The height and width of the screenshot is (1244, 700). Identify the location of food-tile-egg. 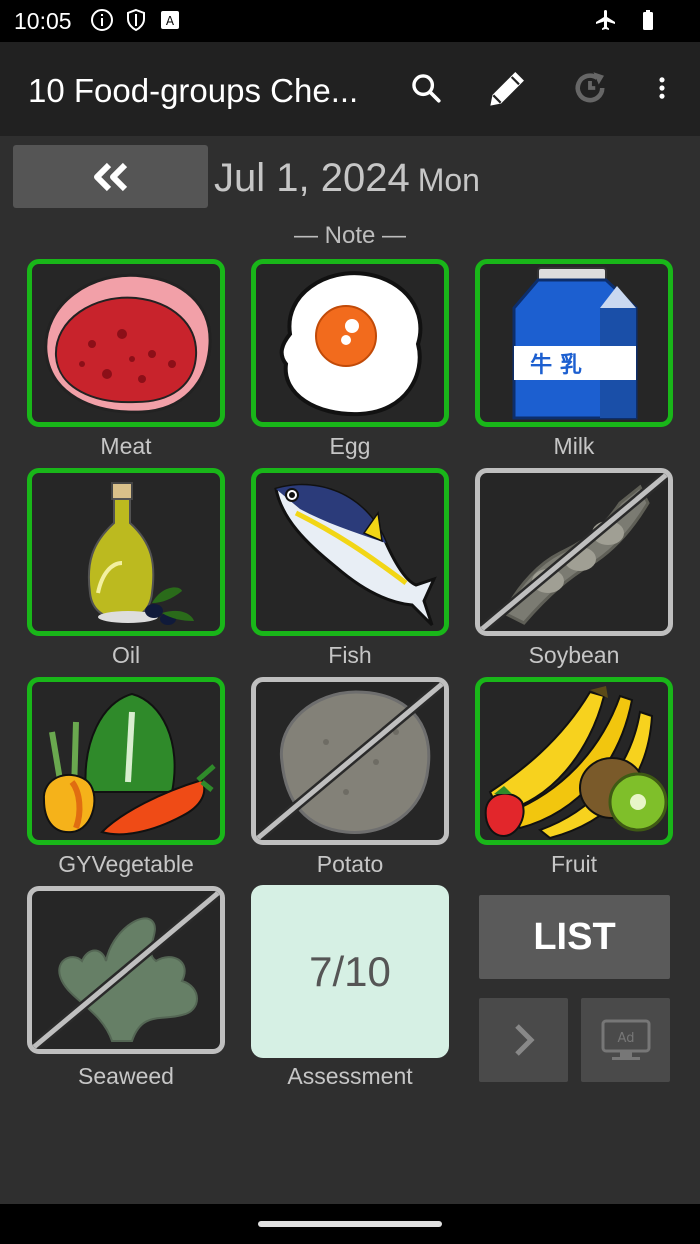
(350, 343).